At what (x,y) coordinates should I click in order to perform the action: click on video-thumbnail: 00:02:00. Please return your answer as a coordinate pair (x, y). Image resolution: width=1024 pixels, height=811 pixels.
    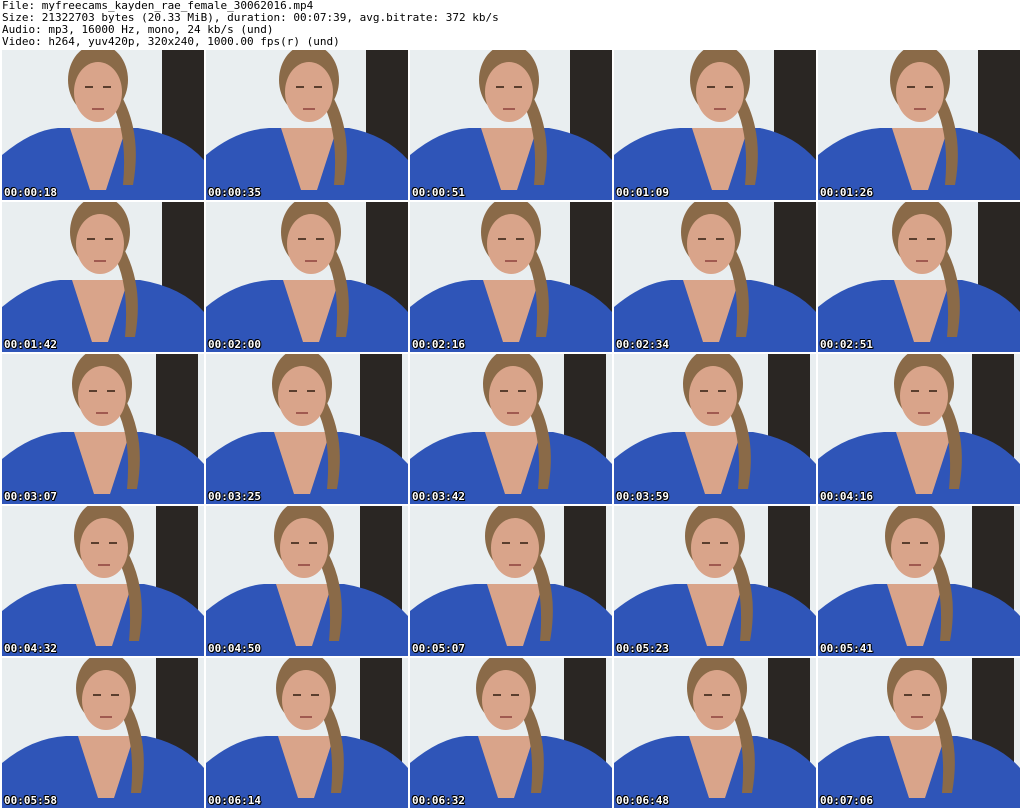
    Looking at the image, I should click on (307, 277).